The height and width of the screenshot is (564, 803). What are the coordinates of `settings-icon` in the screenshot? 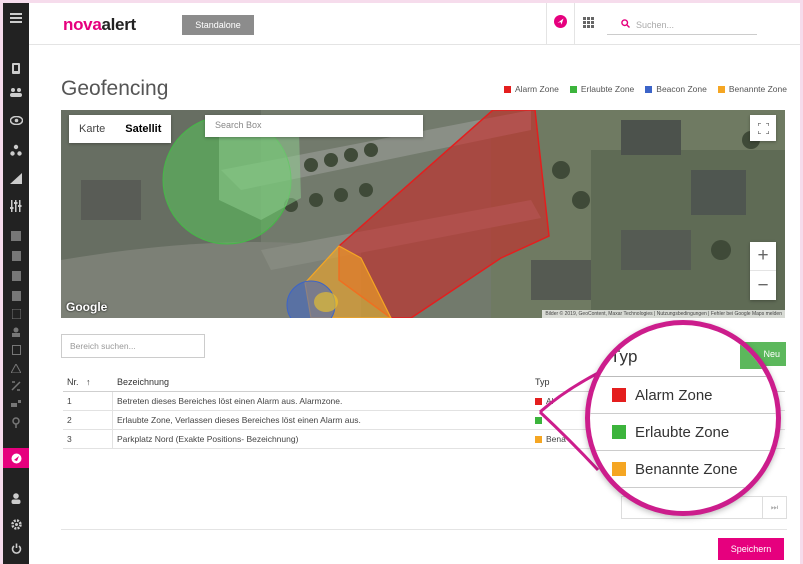 It's located at (16, 524).